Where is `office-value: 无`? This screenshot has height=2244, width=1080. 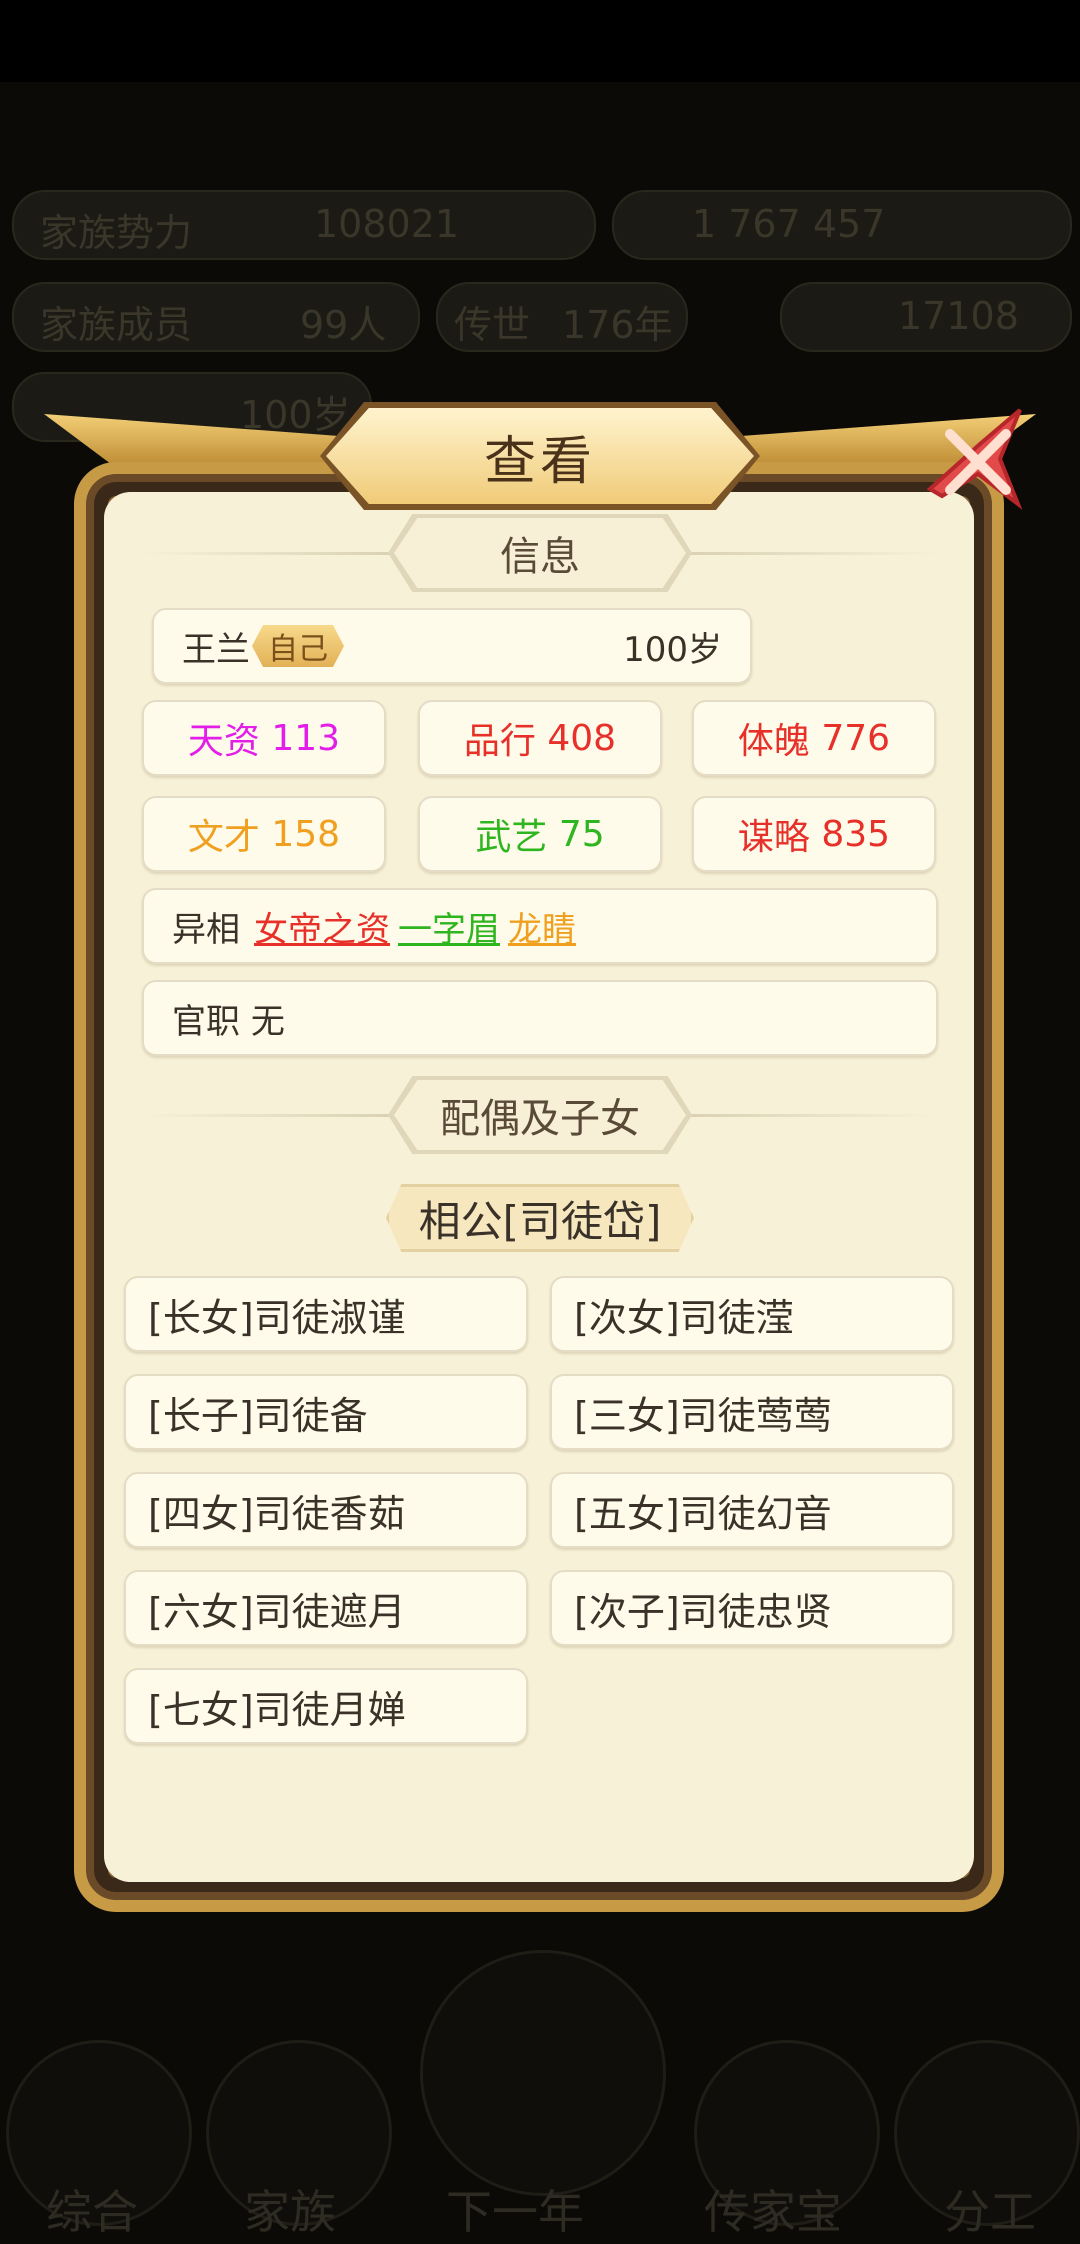
office-value: 无 is located at coordinates (267, 1021).